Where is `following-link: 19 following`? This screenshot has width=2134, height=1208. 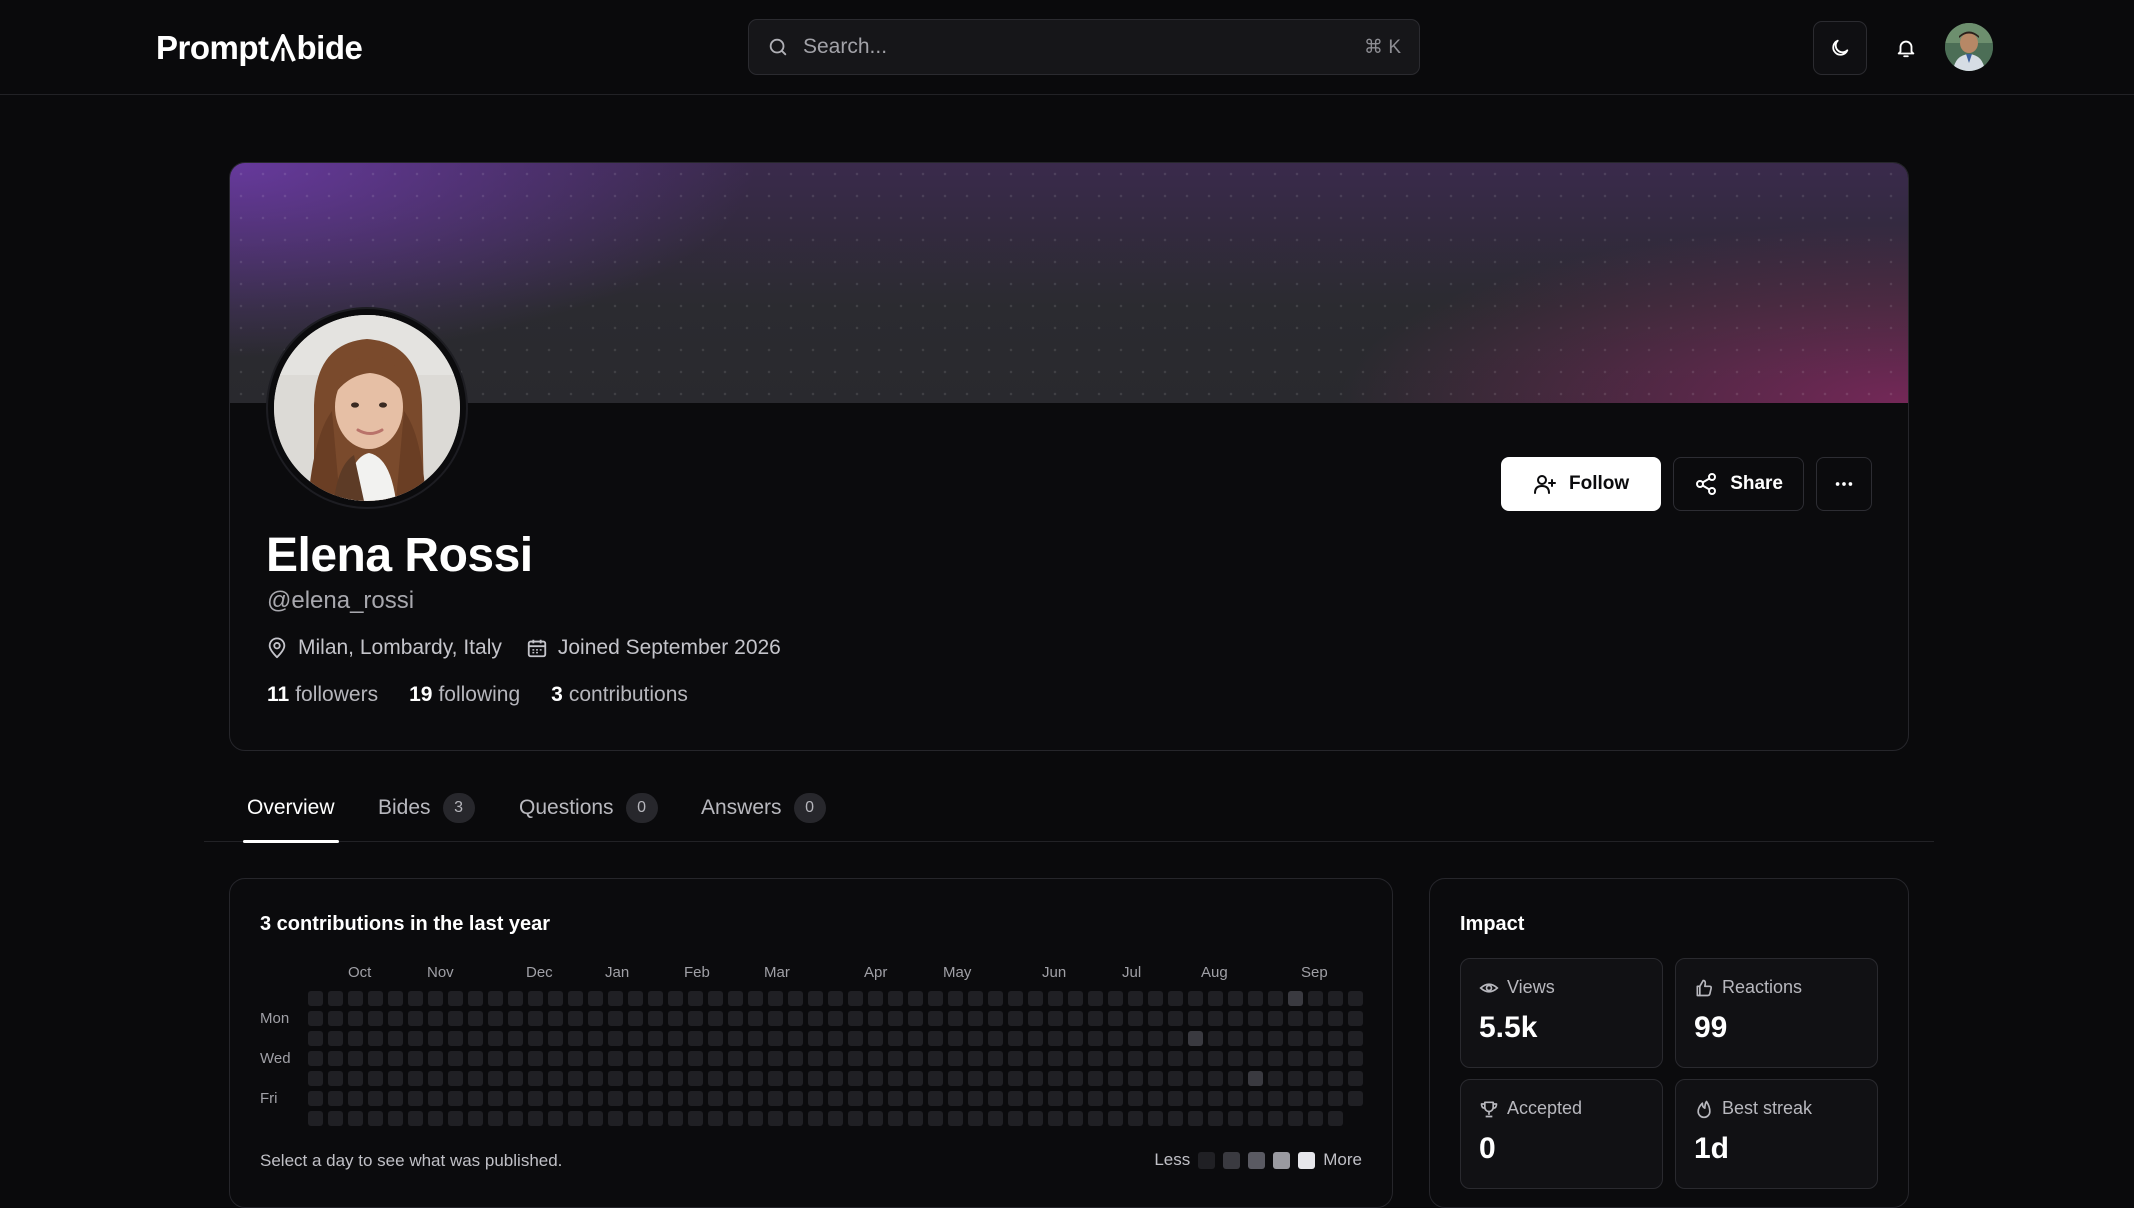 following-link: 19 following is located at coordinates (464, 695).